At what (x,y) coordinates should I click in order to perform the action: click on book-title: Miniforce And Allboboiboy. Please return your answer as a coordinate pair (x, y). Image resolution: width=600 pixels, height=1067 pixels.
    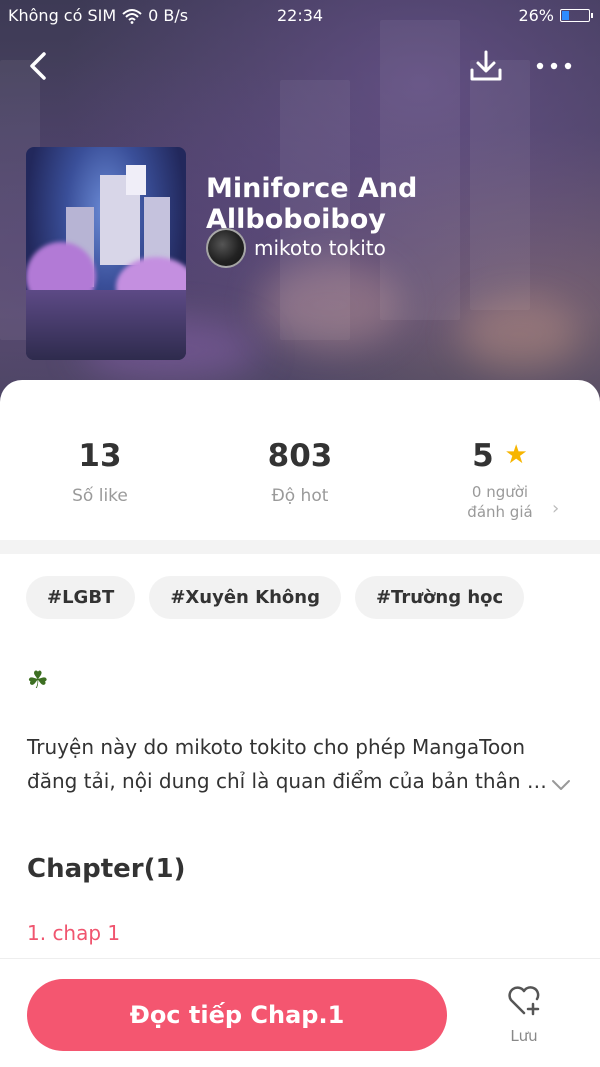
    Looking at the image, I should click on (312, 204).